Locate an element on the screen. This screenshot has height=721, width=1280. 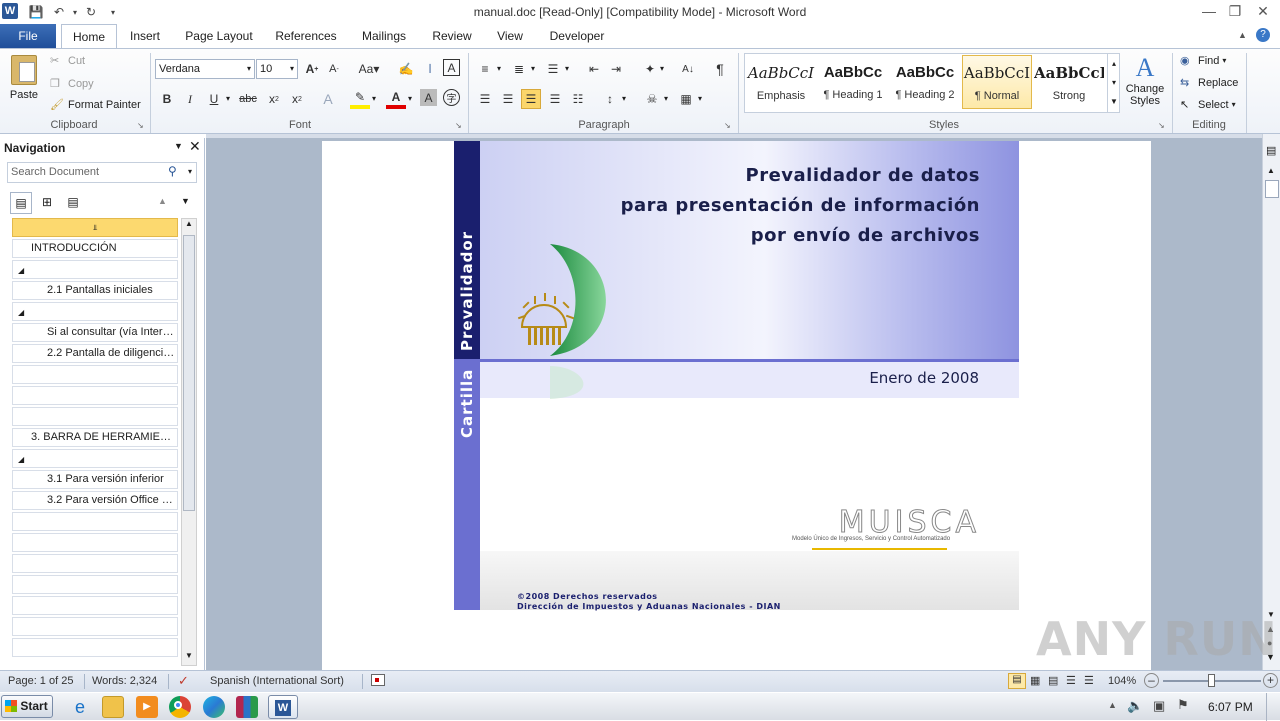
line-spacing-icon: ↕ is located at coordinates (610, 99).